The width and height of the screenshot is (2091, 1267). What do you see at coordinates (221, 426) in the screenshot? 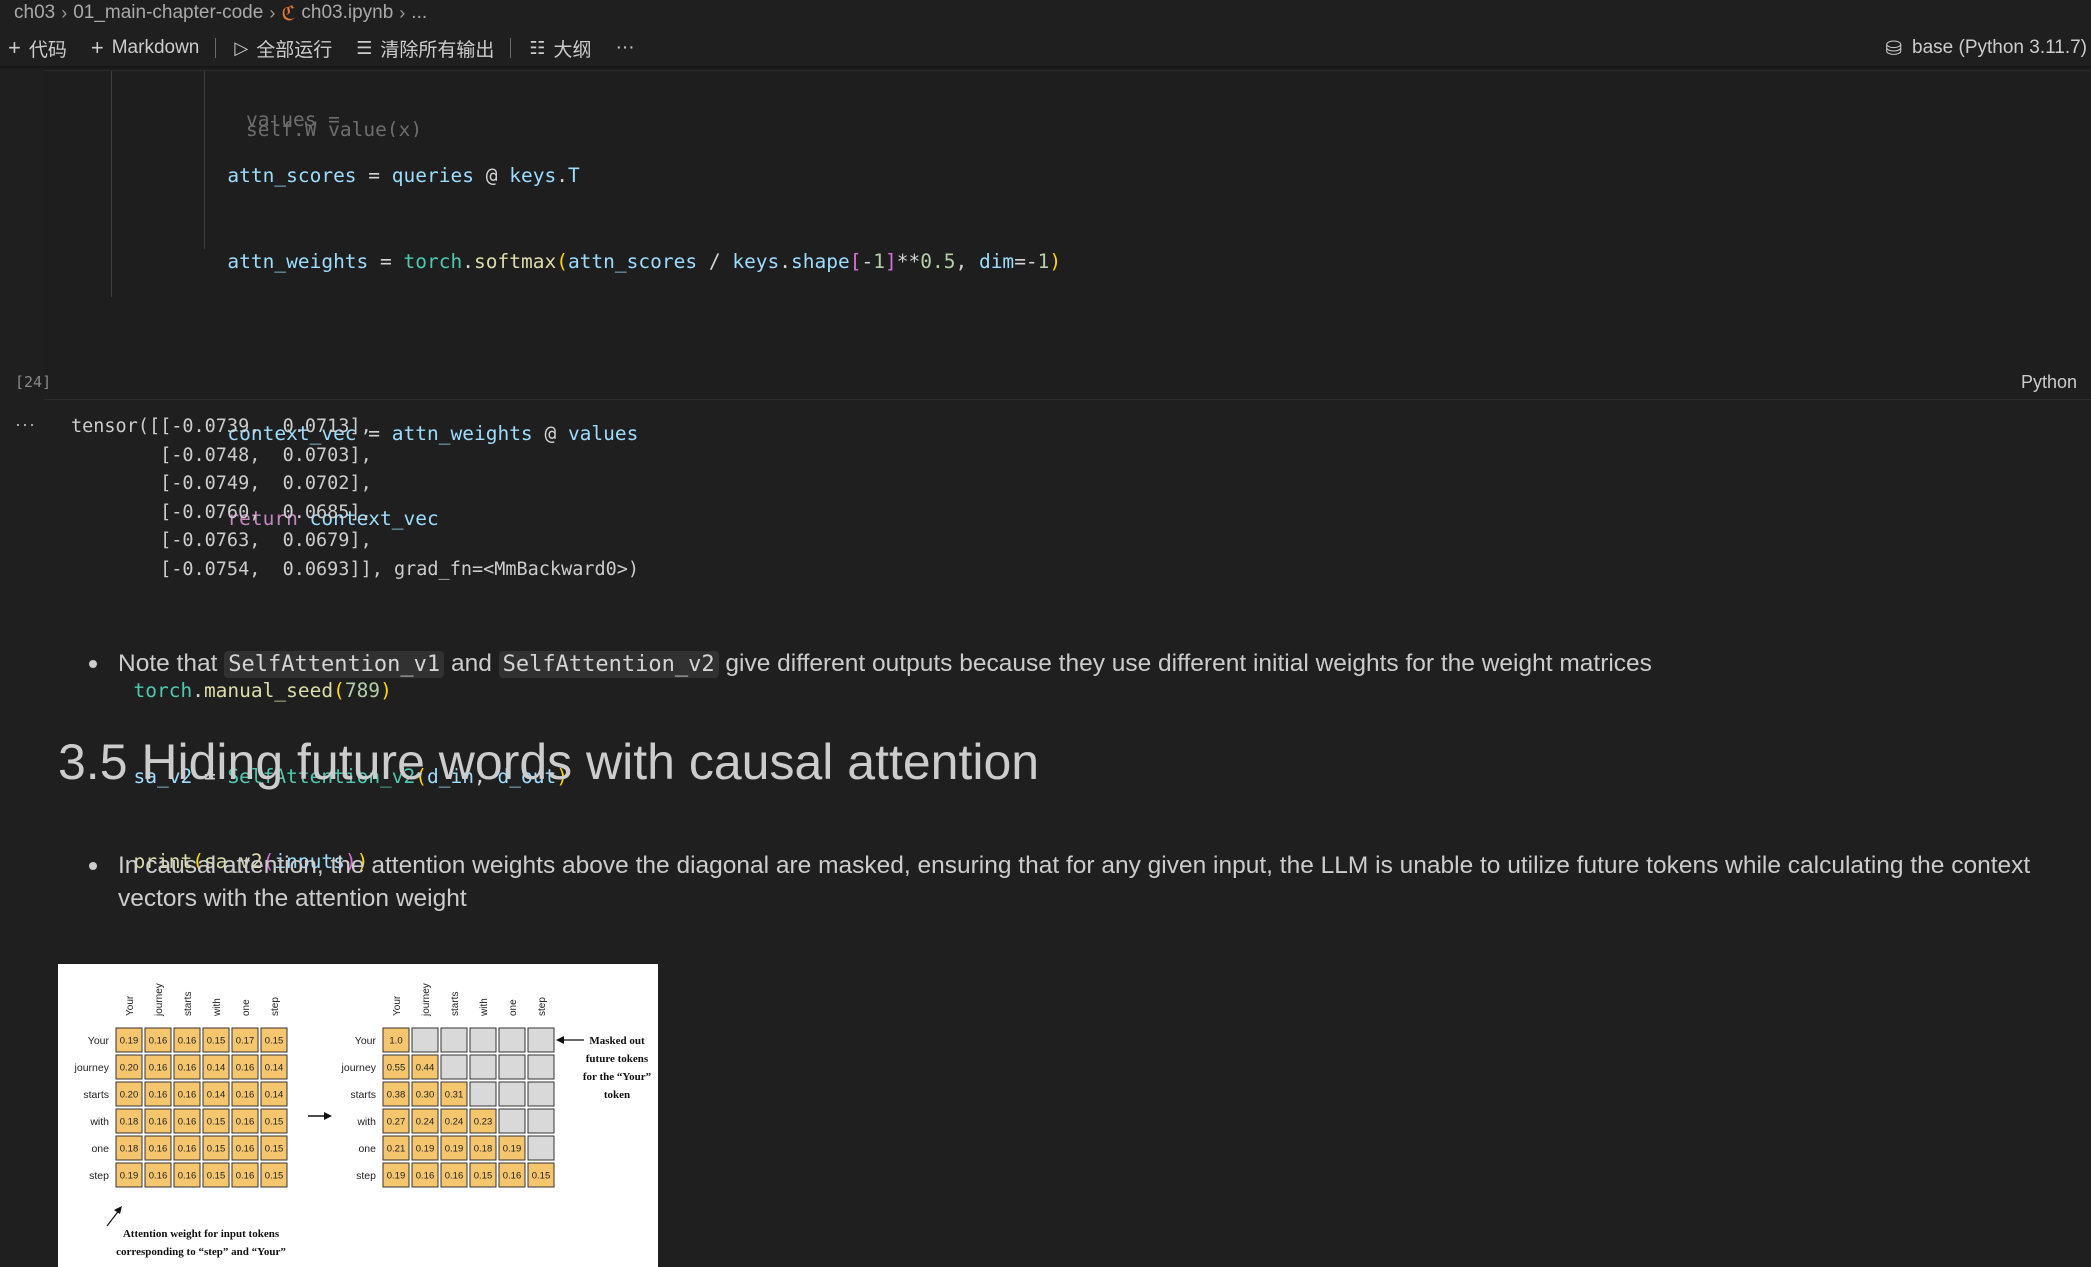
I see `output-line: tensor([[-0.0739, 0.0713],` at bounding box center [221, 426].